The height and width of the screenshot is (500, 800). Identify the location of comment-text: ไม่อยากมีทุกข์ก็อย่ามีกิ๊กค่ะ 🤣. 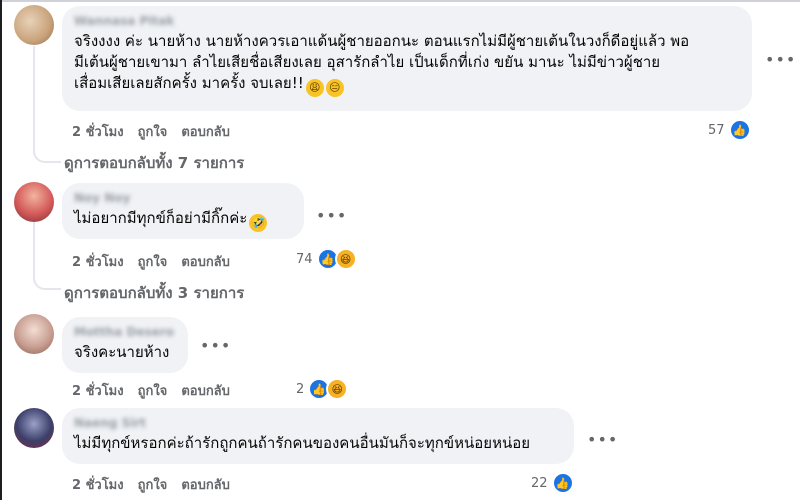
(183, 220).